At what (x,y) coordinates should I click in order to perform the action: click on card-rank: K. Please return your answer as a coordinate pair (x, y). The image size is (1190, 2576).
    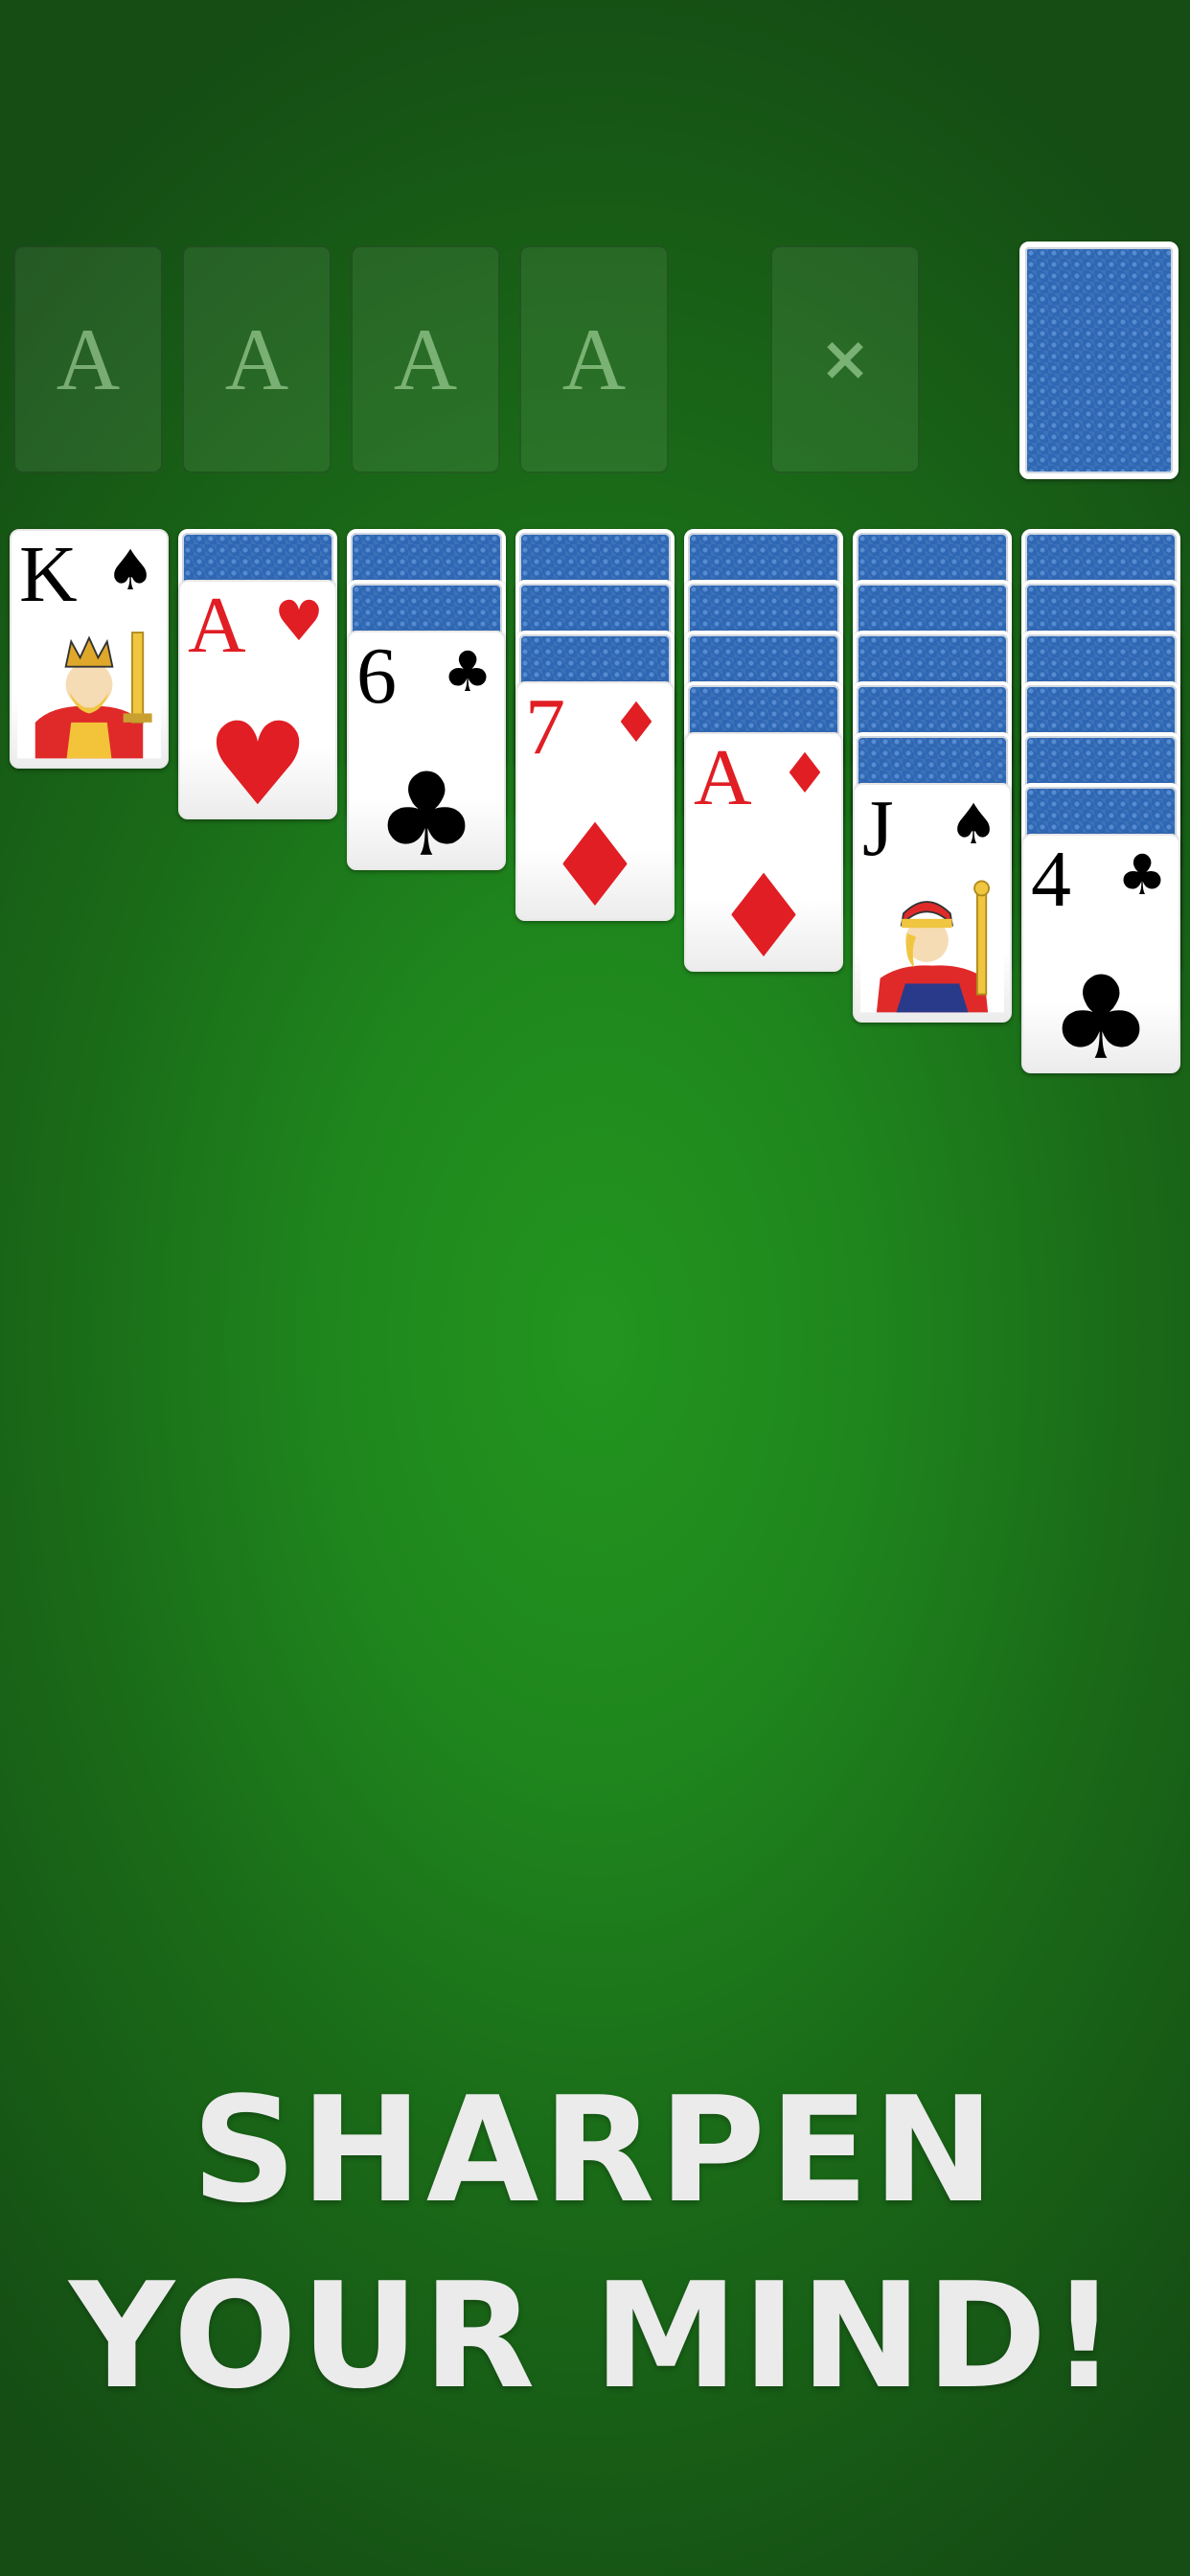
    Looking at the image, I should click on (49, 574).